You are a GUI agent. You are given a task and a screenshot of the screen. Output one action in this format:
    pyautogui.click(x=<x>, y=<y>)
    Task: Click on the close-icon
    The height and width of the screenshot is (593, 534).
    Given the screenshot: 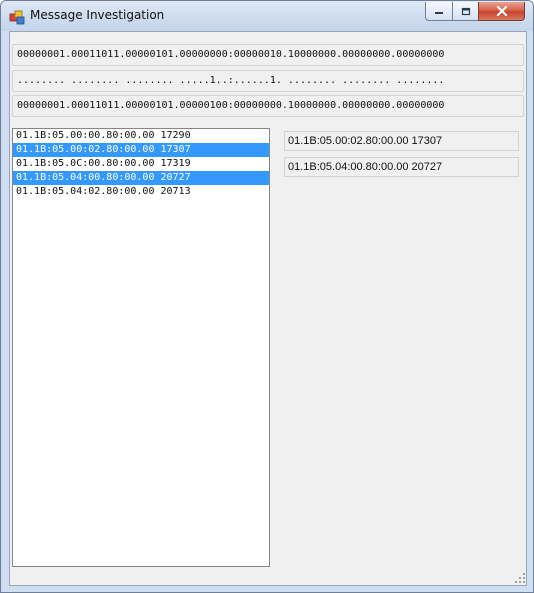 What is the action you would take?
    pyautogui.click(x=501, y=11)
    